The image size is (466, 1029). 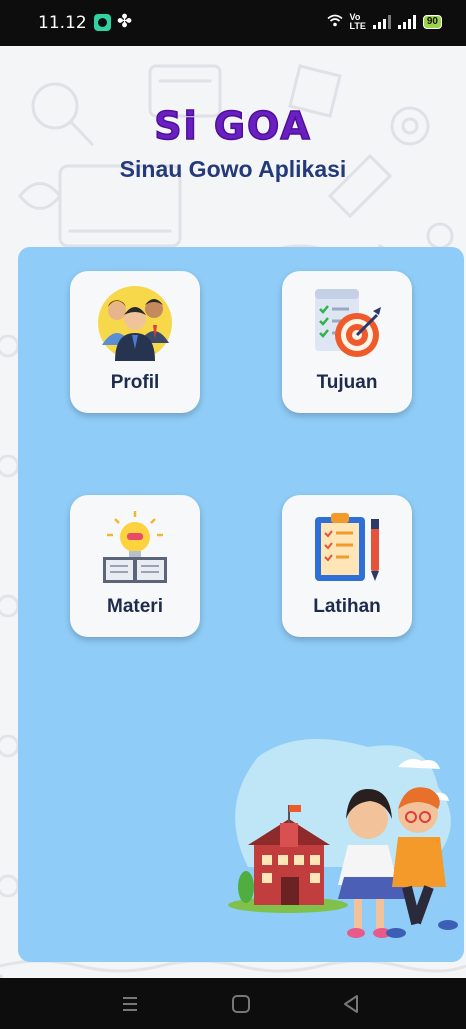 What do you see at coordinates (241, 1004) in the screenshot?
I see `home-icon` at bounding box center [241, 1004].